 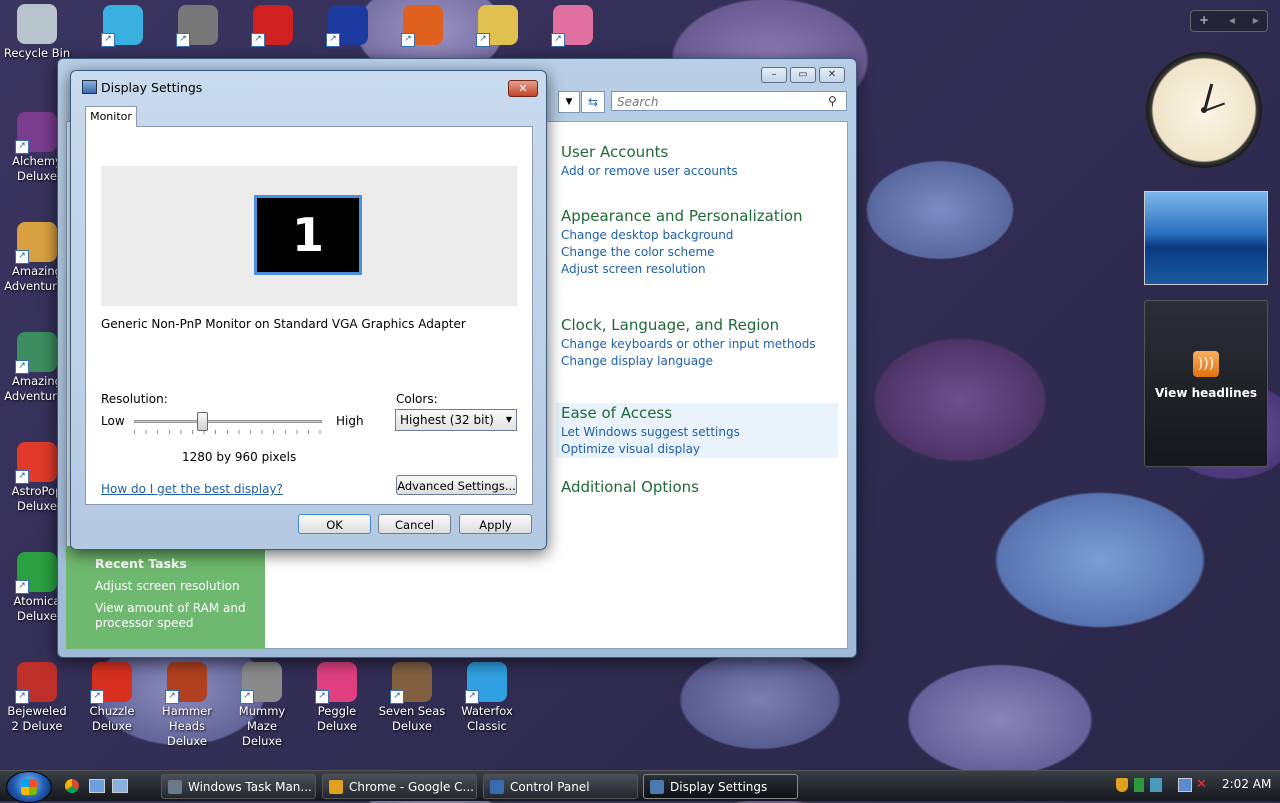 What do you see at coordinates (1206, 393) in the screenshot?
I see `view-headlines-label: View headlines` at bounding box center [1206, 393].